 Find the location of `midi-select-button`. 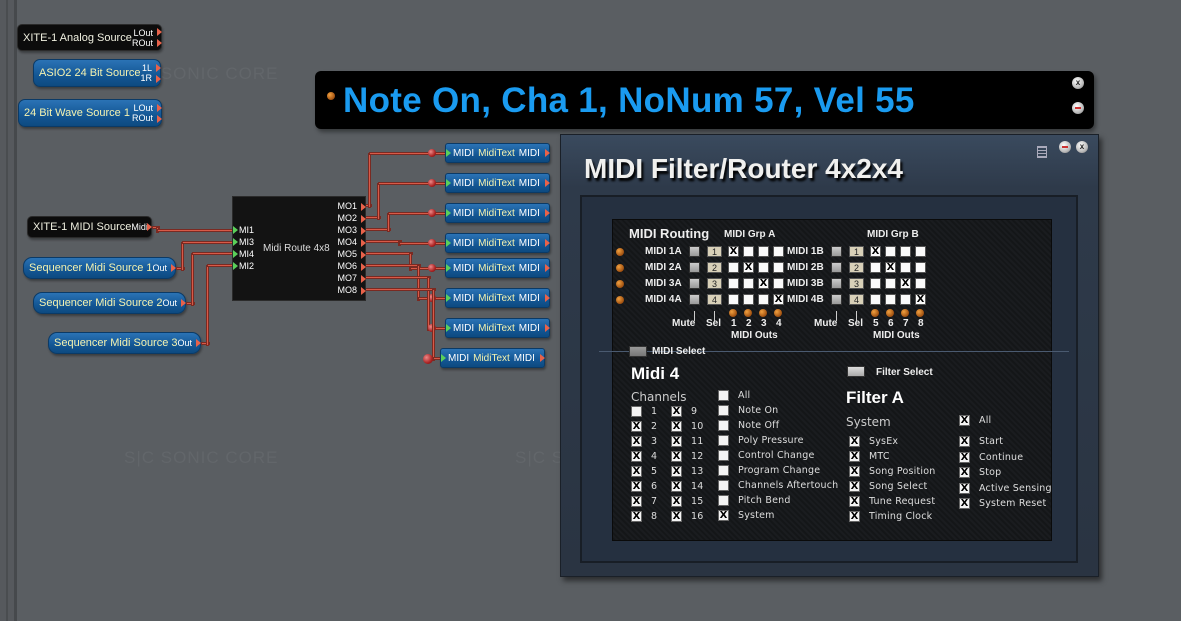

midi-select-button is located at coordinates (638, 351).